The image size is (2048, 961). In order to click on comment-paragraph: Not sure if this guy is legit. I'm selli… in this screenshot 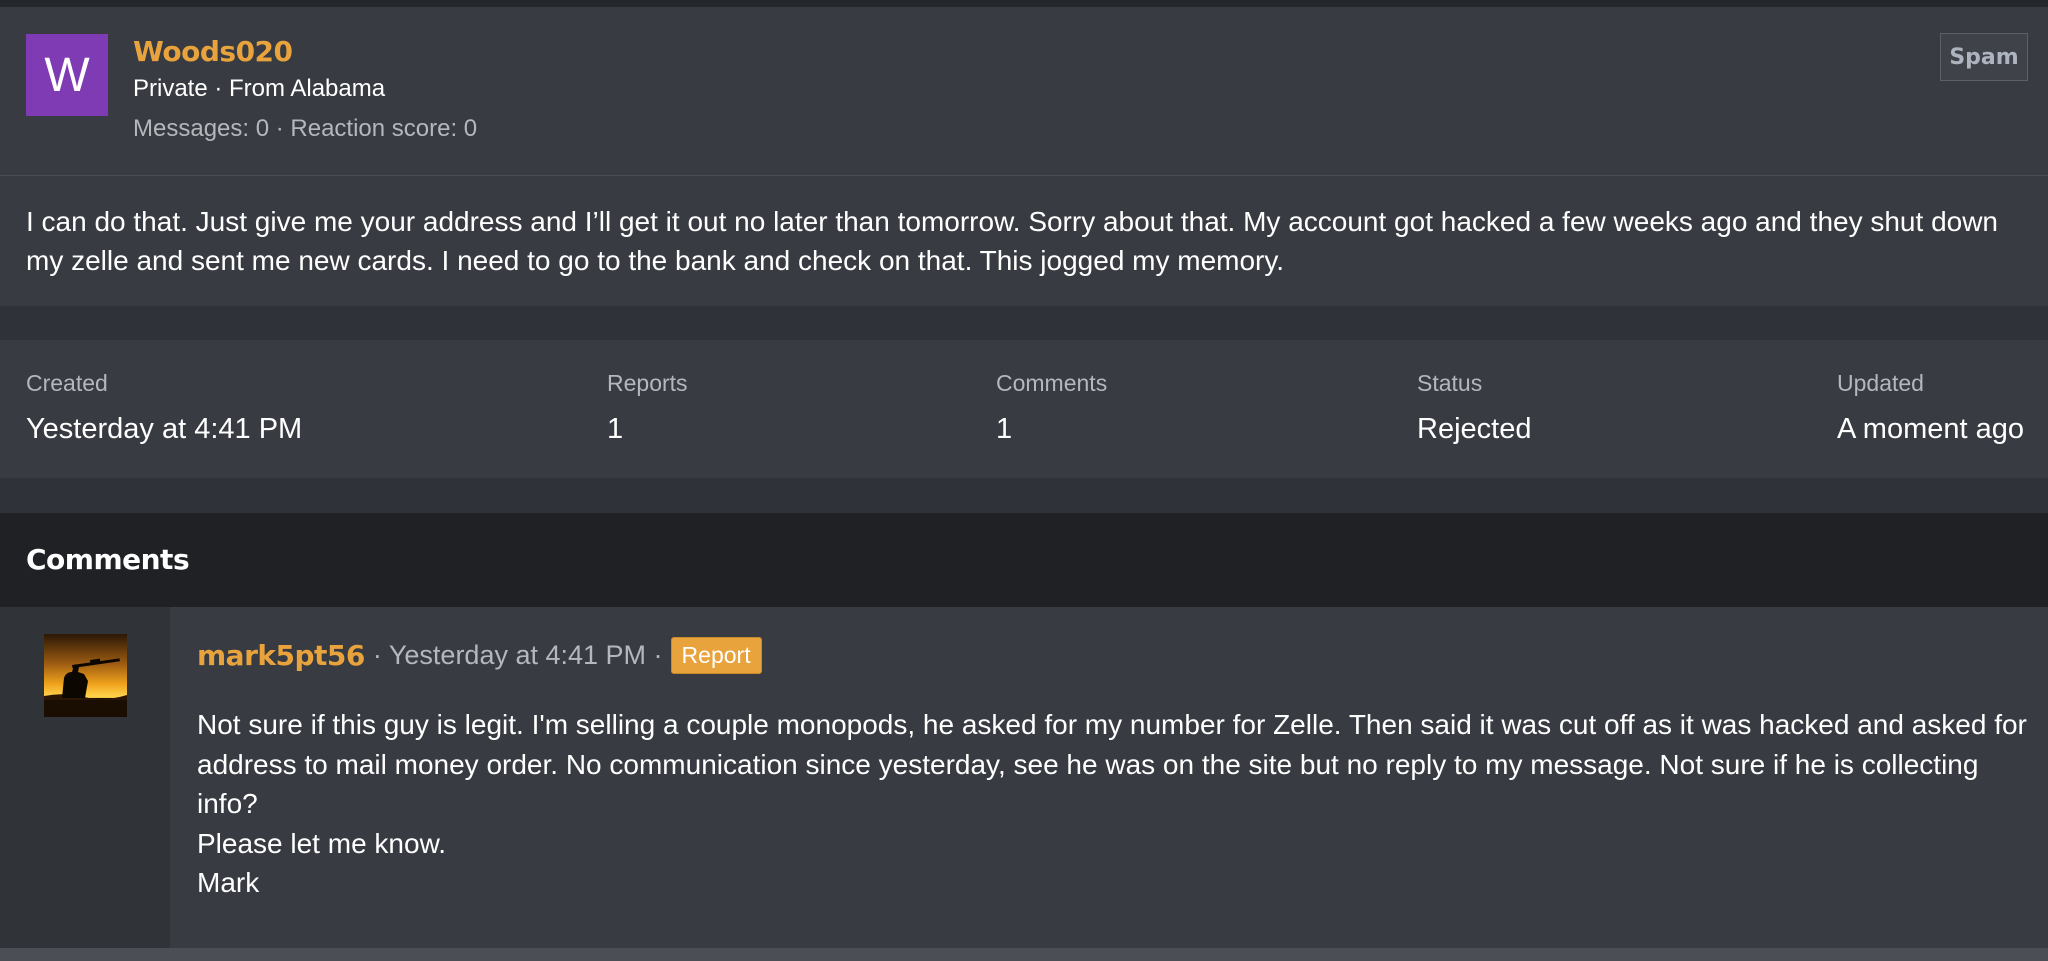, I will do `click(1112, 764)`.